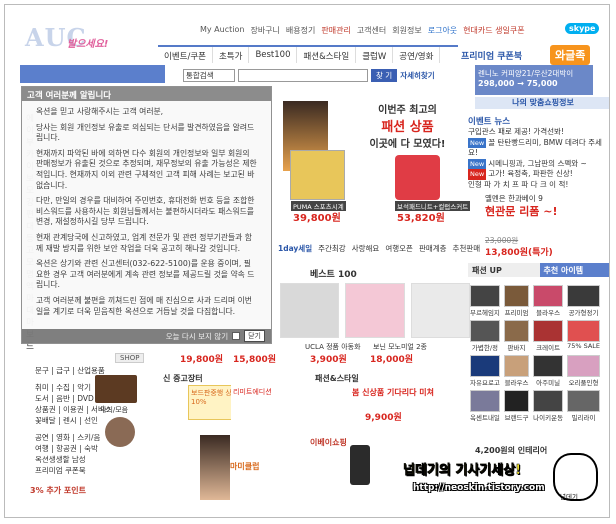 The height and width of the screenshot is (524, 616). What do you see at coordinates (244, 466) in the screenshot?
I see `mommy-club-label: 마미클럽` at bounding box center [244, 466].